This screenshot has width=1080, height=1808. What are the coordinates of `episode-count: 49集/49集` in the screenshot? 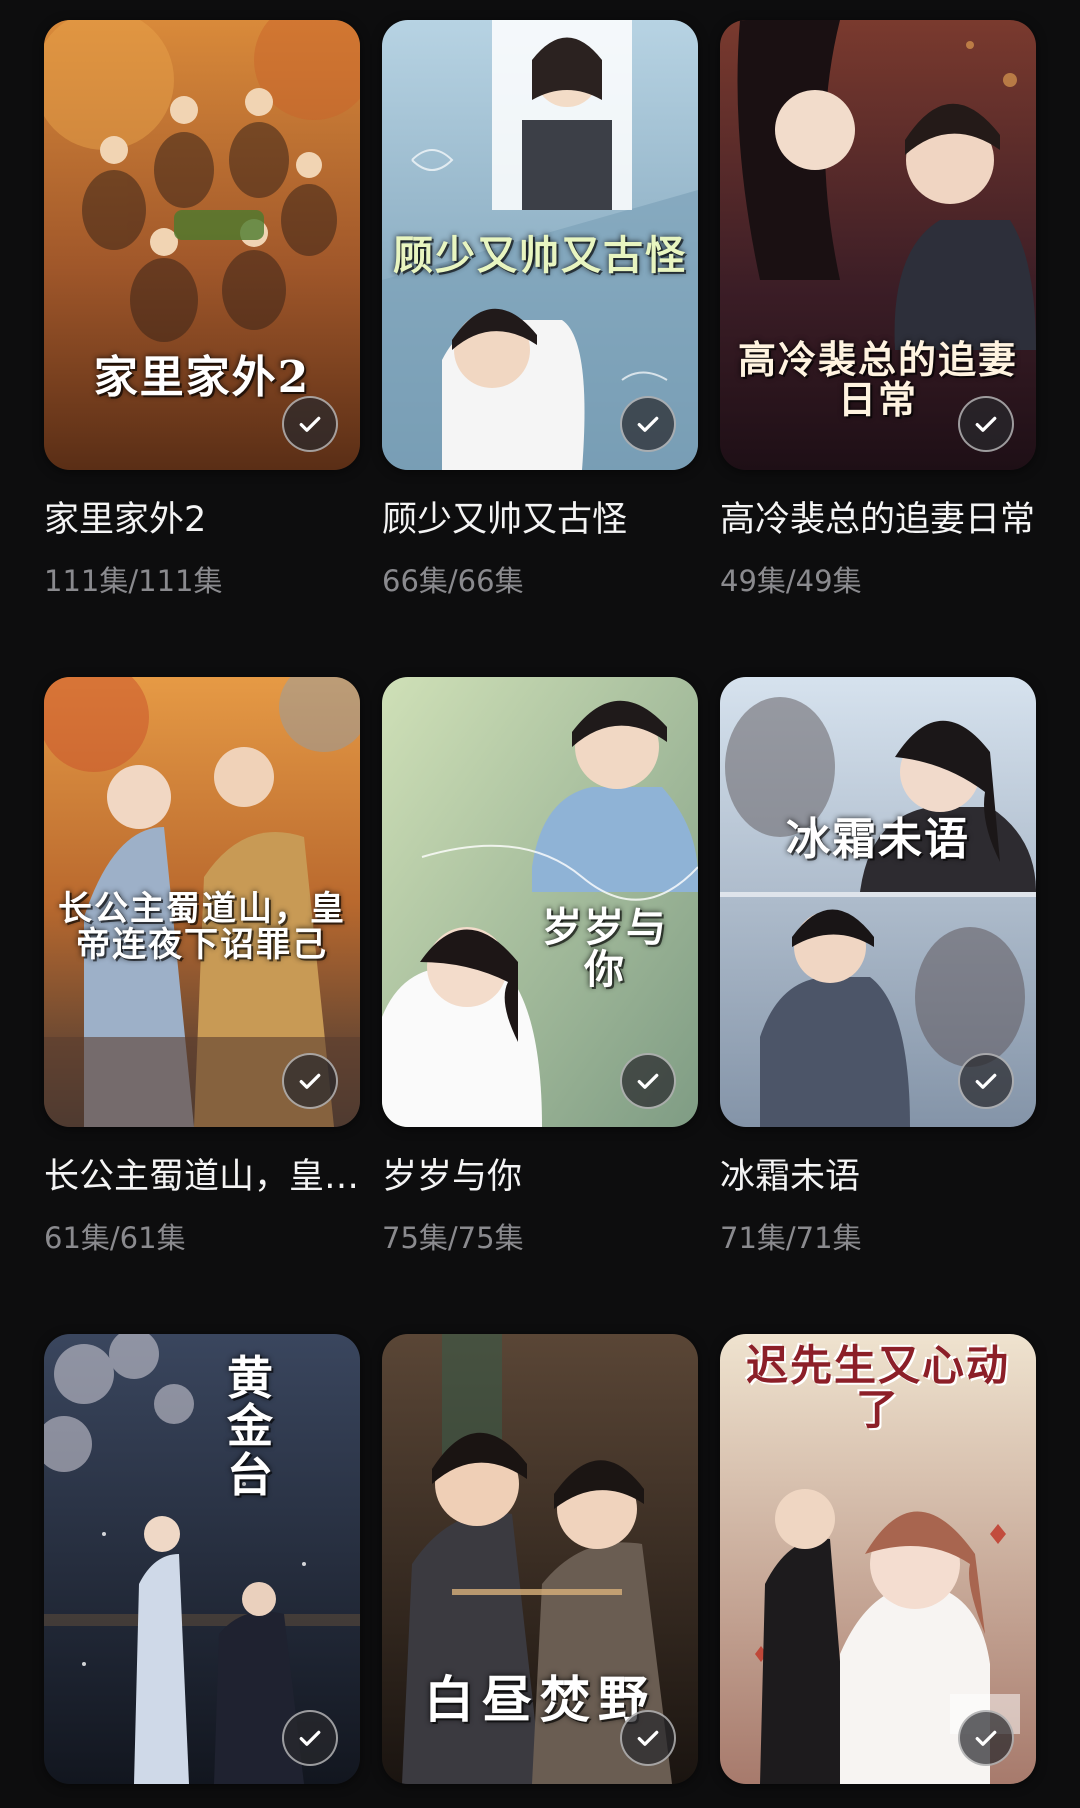 It's located at (791, 581).